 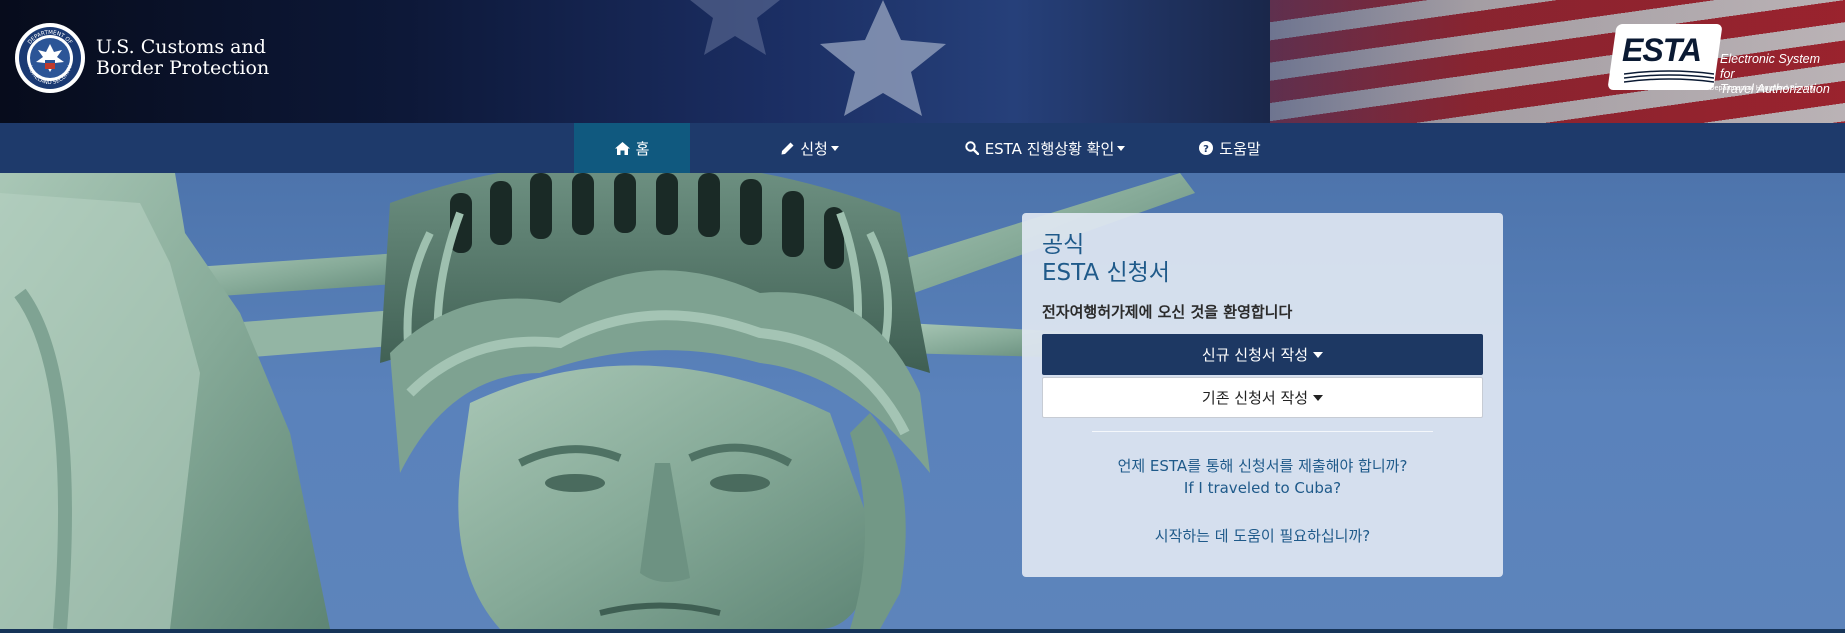 I want to click on esta-logo-swoosh-icon, so click(x=1669, y=76).